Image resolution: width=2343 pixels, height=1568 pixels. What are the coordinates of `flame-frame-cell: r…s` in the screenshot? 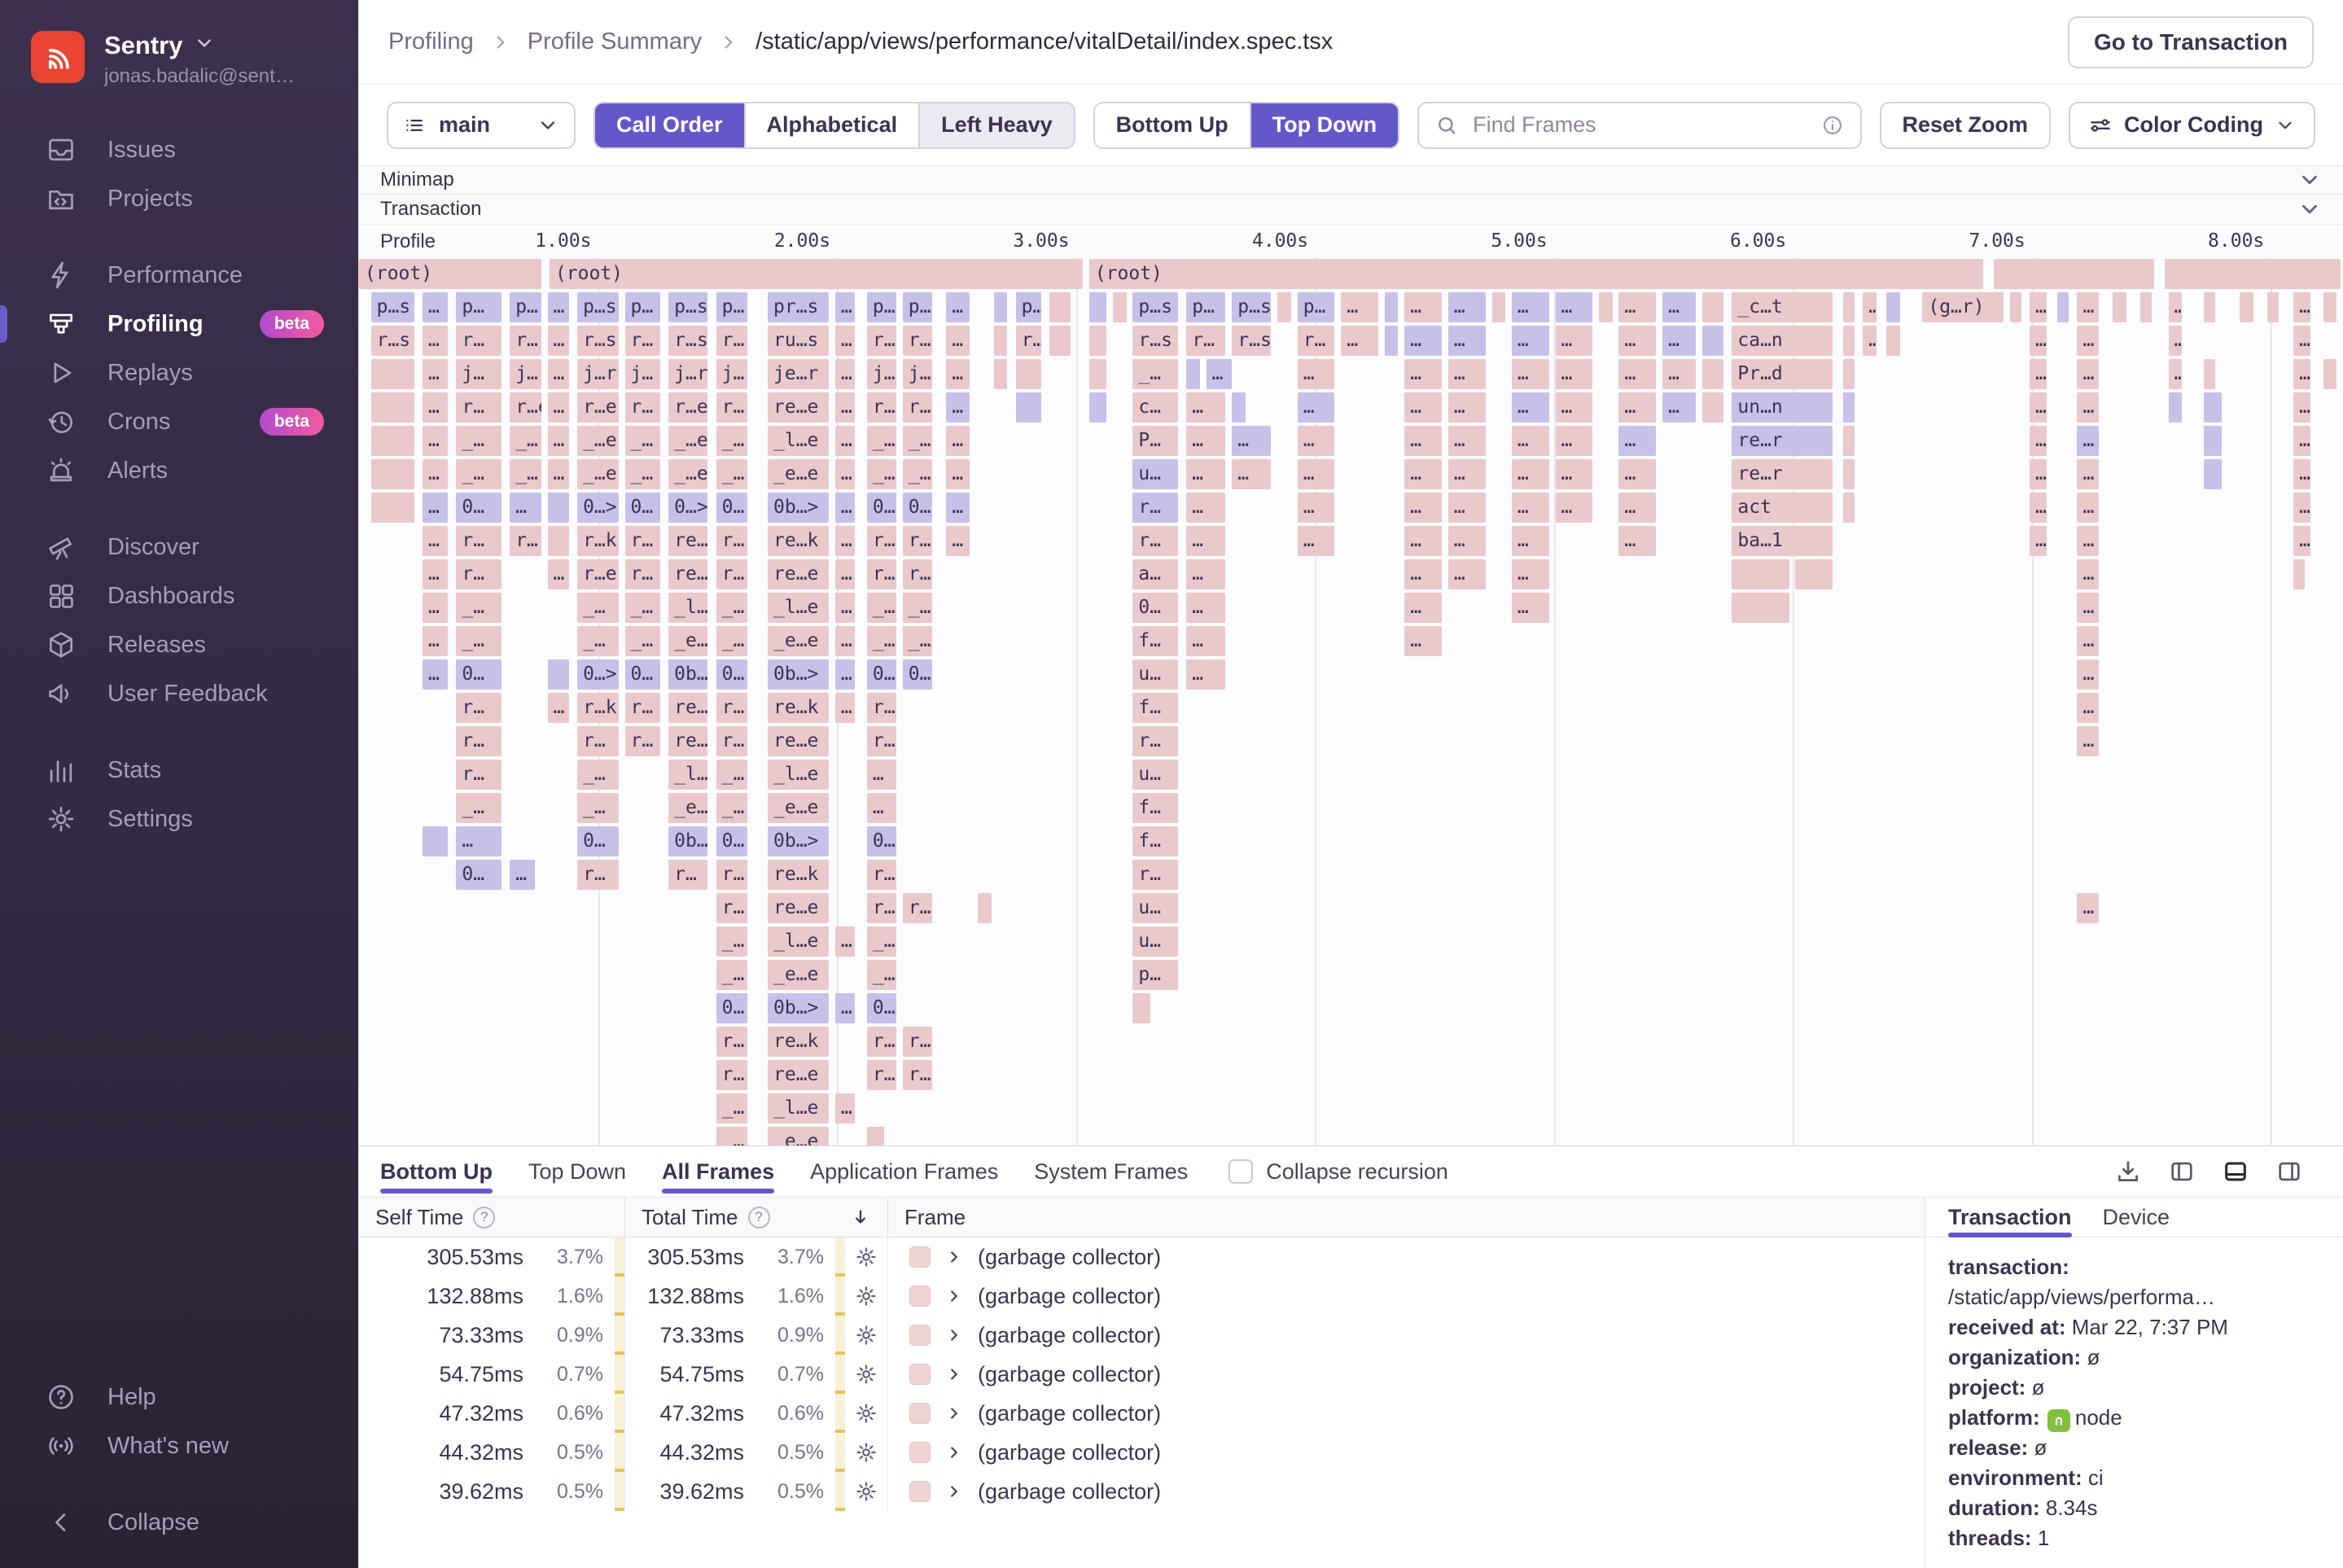 It's located at (1252, 341).